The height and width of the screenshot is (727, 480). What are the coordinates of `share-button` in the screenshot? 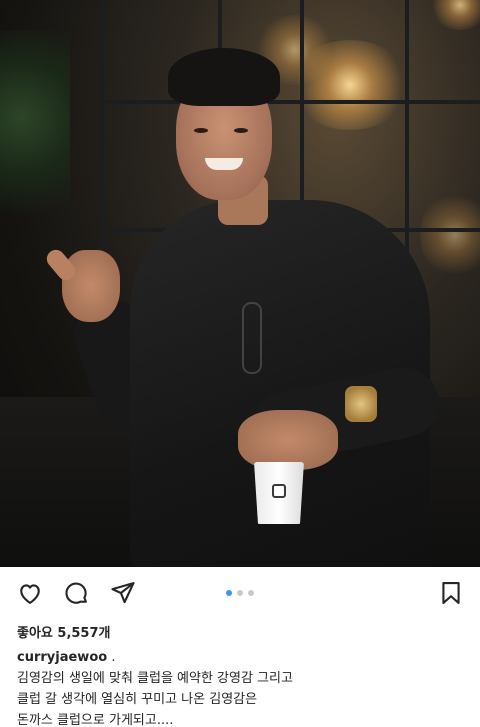 It's located at (123, 593).